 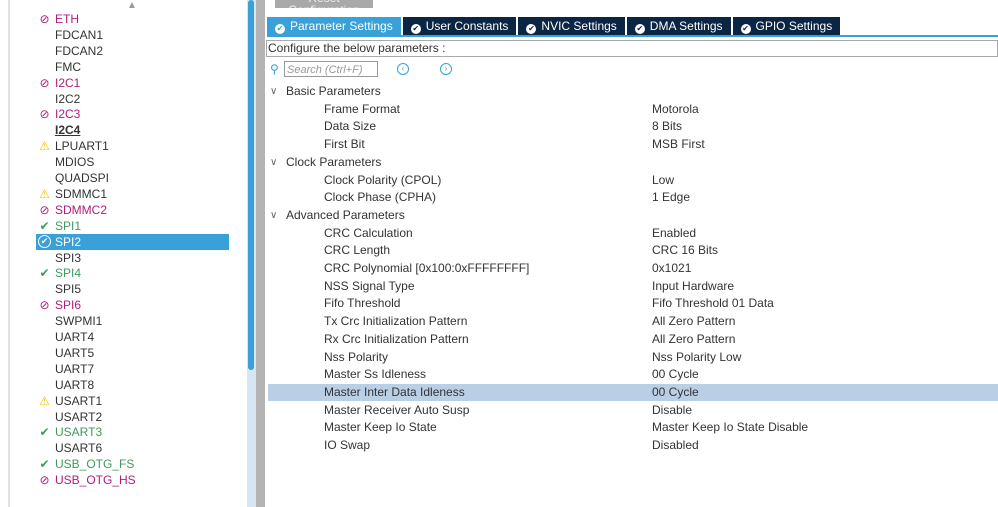 I want to click on parameter-value: CRC 16 Bits, so click(x=685, y=250).